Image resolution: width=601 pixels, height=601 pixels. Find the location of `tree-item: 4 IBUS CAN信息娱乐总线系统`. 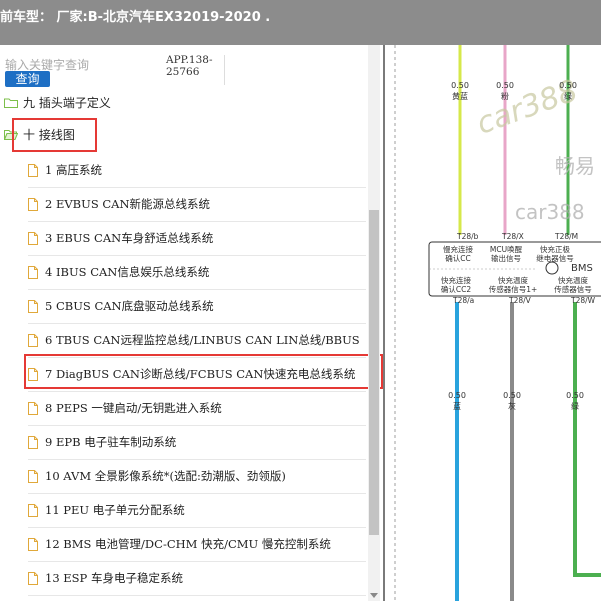

tree-item: 4 IBUS CAN信息娱乐总线系统 is located at coordinates (197, 272).